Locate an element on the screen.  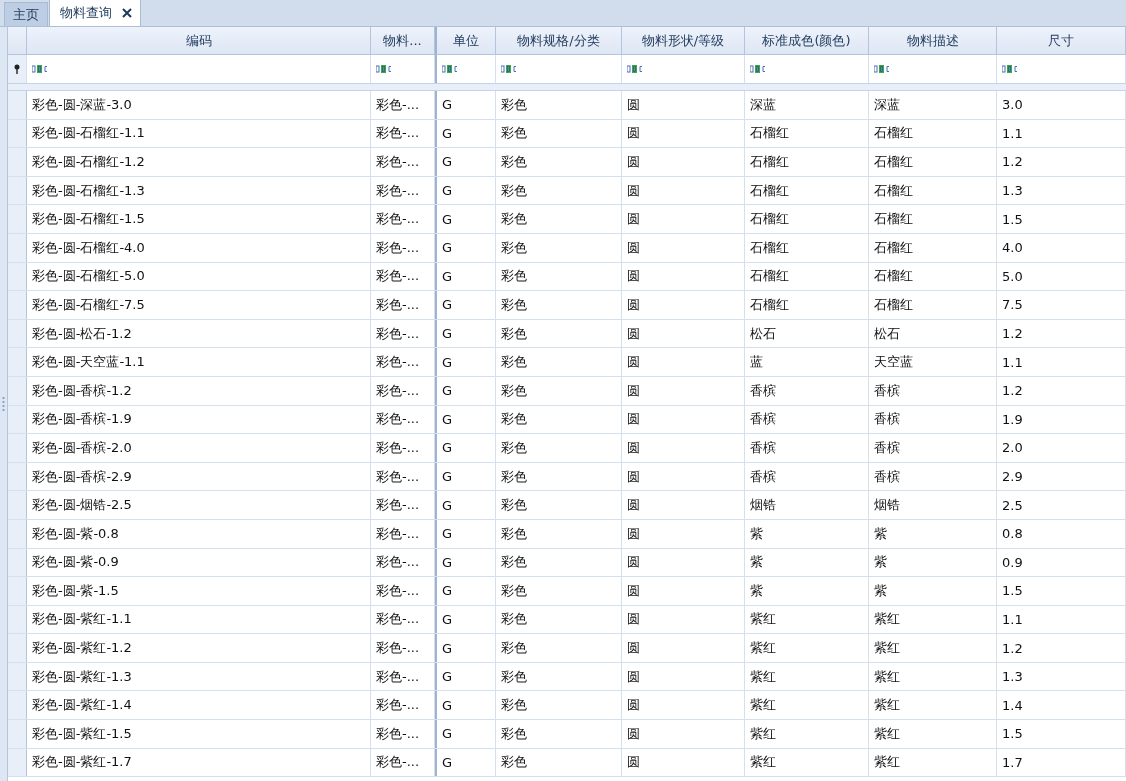
table-cell: 彩色-圆-紫红-1.2 is located at coordinates (199, 648).